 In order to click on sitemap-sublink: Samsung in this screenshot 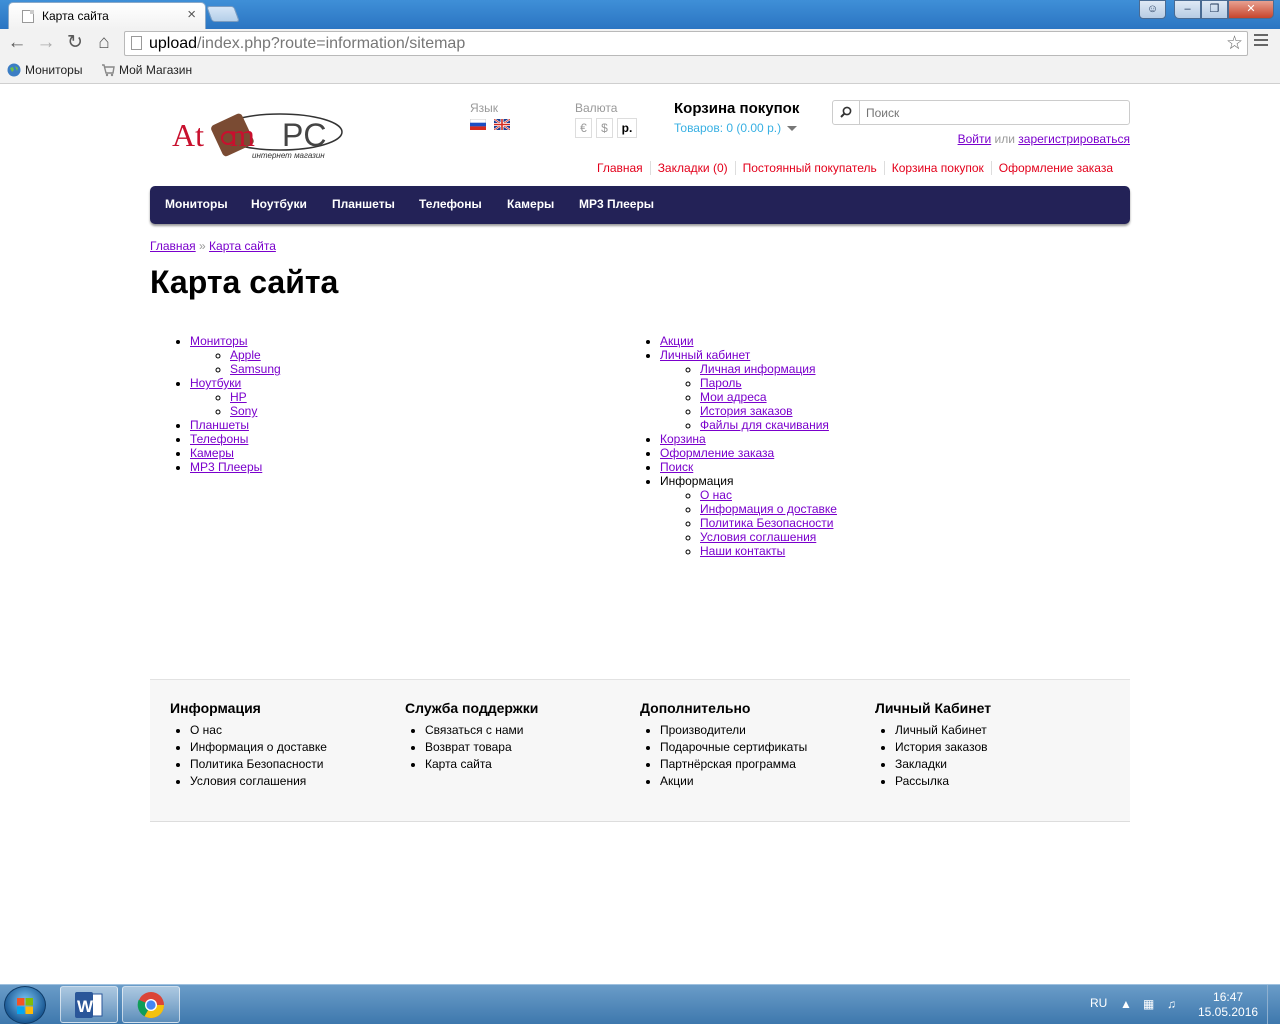, I will do `click(255, 369)`.